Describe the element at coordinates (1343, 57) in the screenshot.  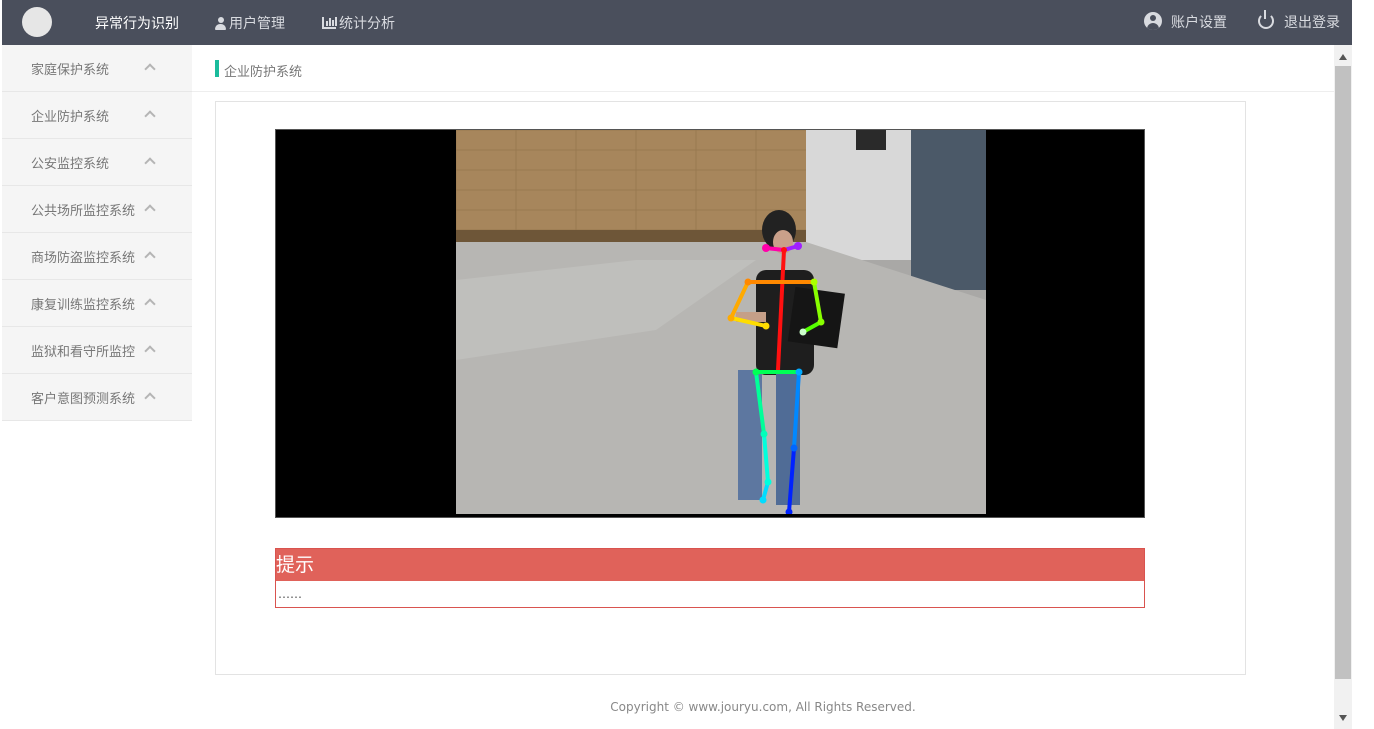
I see `scroll-up-arrow-icon` at that location.